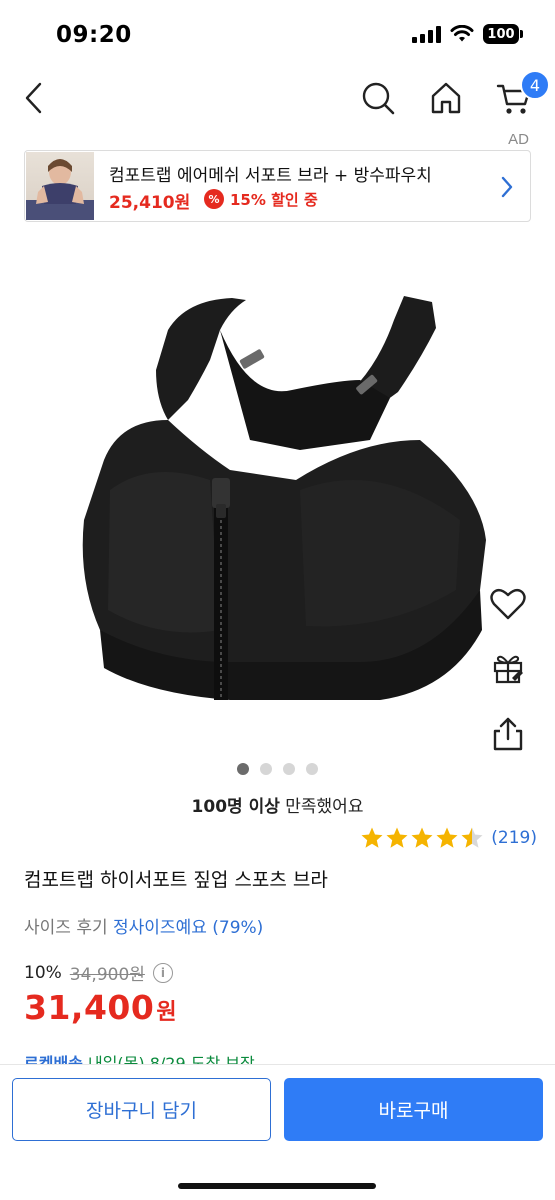 Image resolution: width=555 pixels, height=1200 pixels. Describe the element at coordinates (66, 928) in the screenshot. I see `size-review-label: 사이즈 후기` at that location.